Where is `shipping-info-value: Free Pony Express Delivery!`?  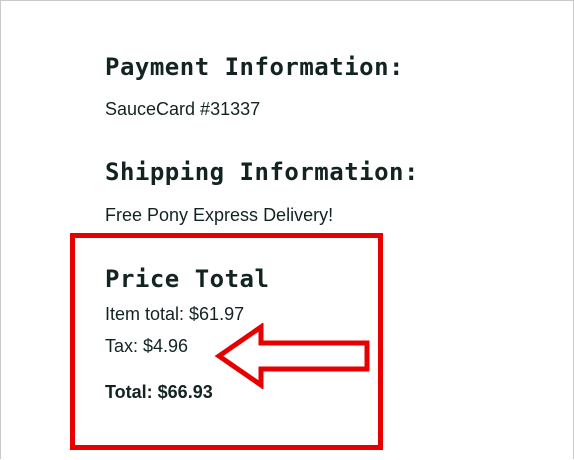 shipping-info-value: Free Pony Express Delivery! is located at coordinates (219, 215).